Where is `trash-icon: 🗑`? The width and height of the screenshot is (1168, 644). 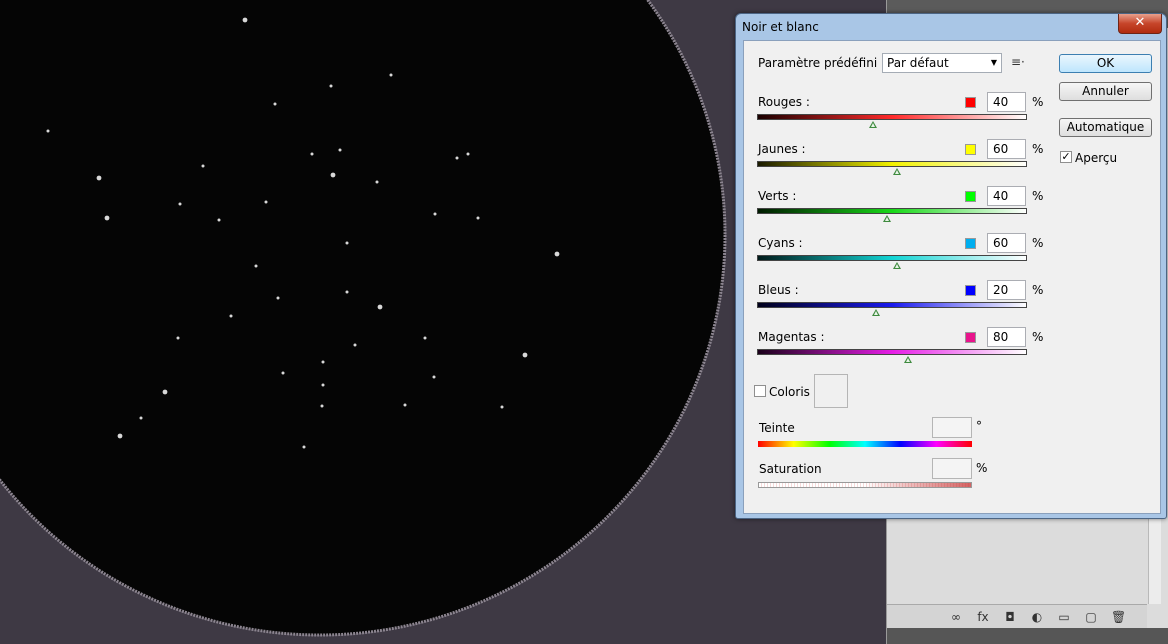 trash-icon: 🗑 is located at coordinates (1118, 617).